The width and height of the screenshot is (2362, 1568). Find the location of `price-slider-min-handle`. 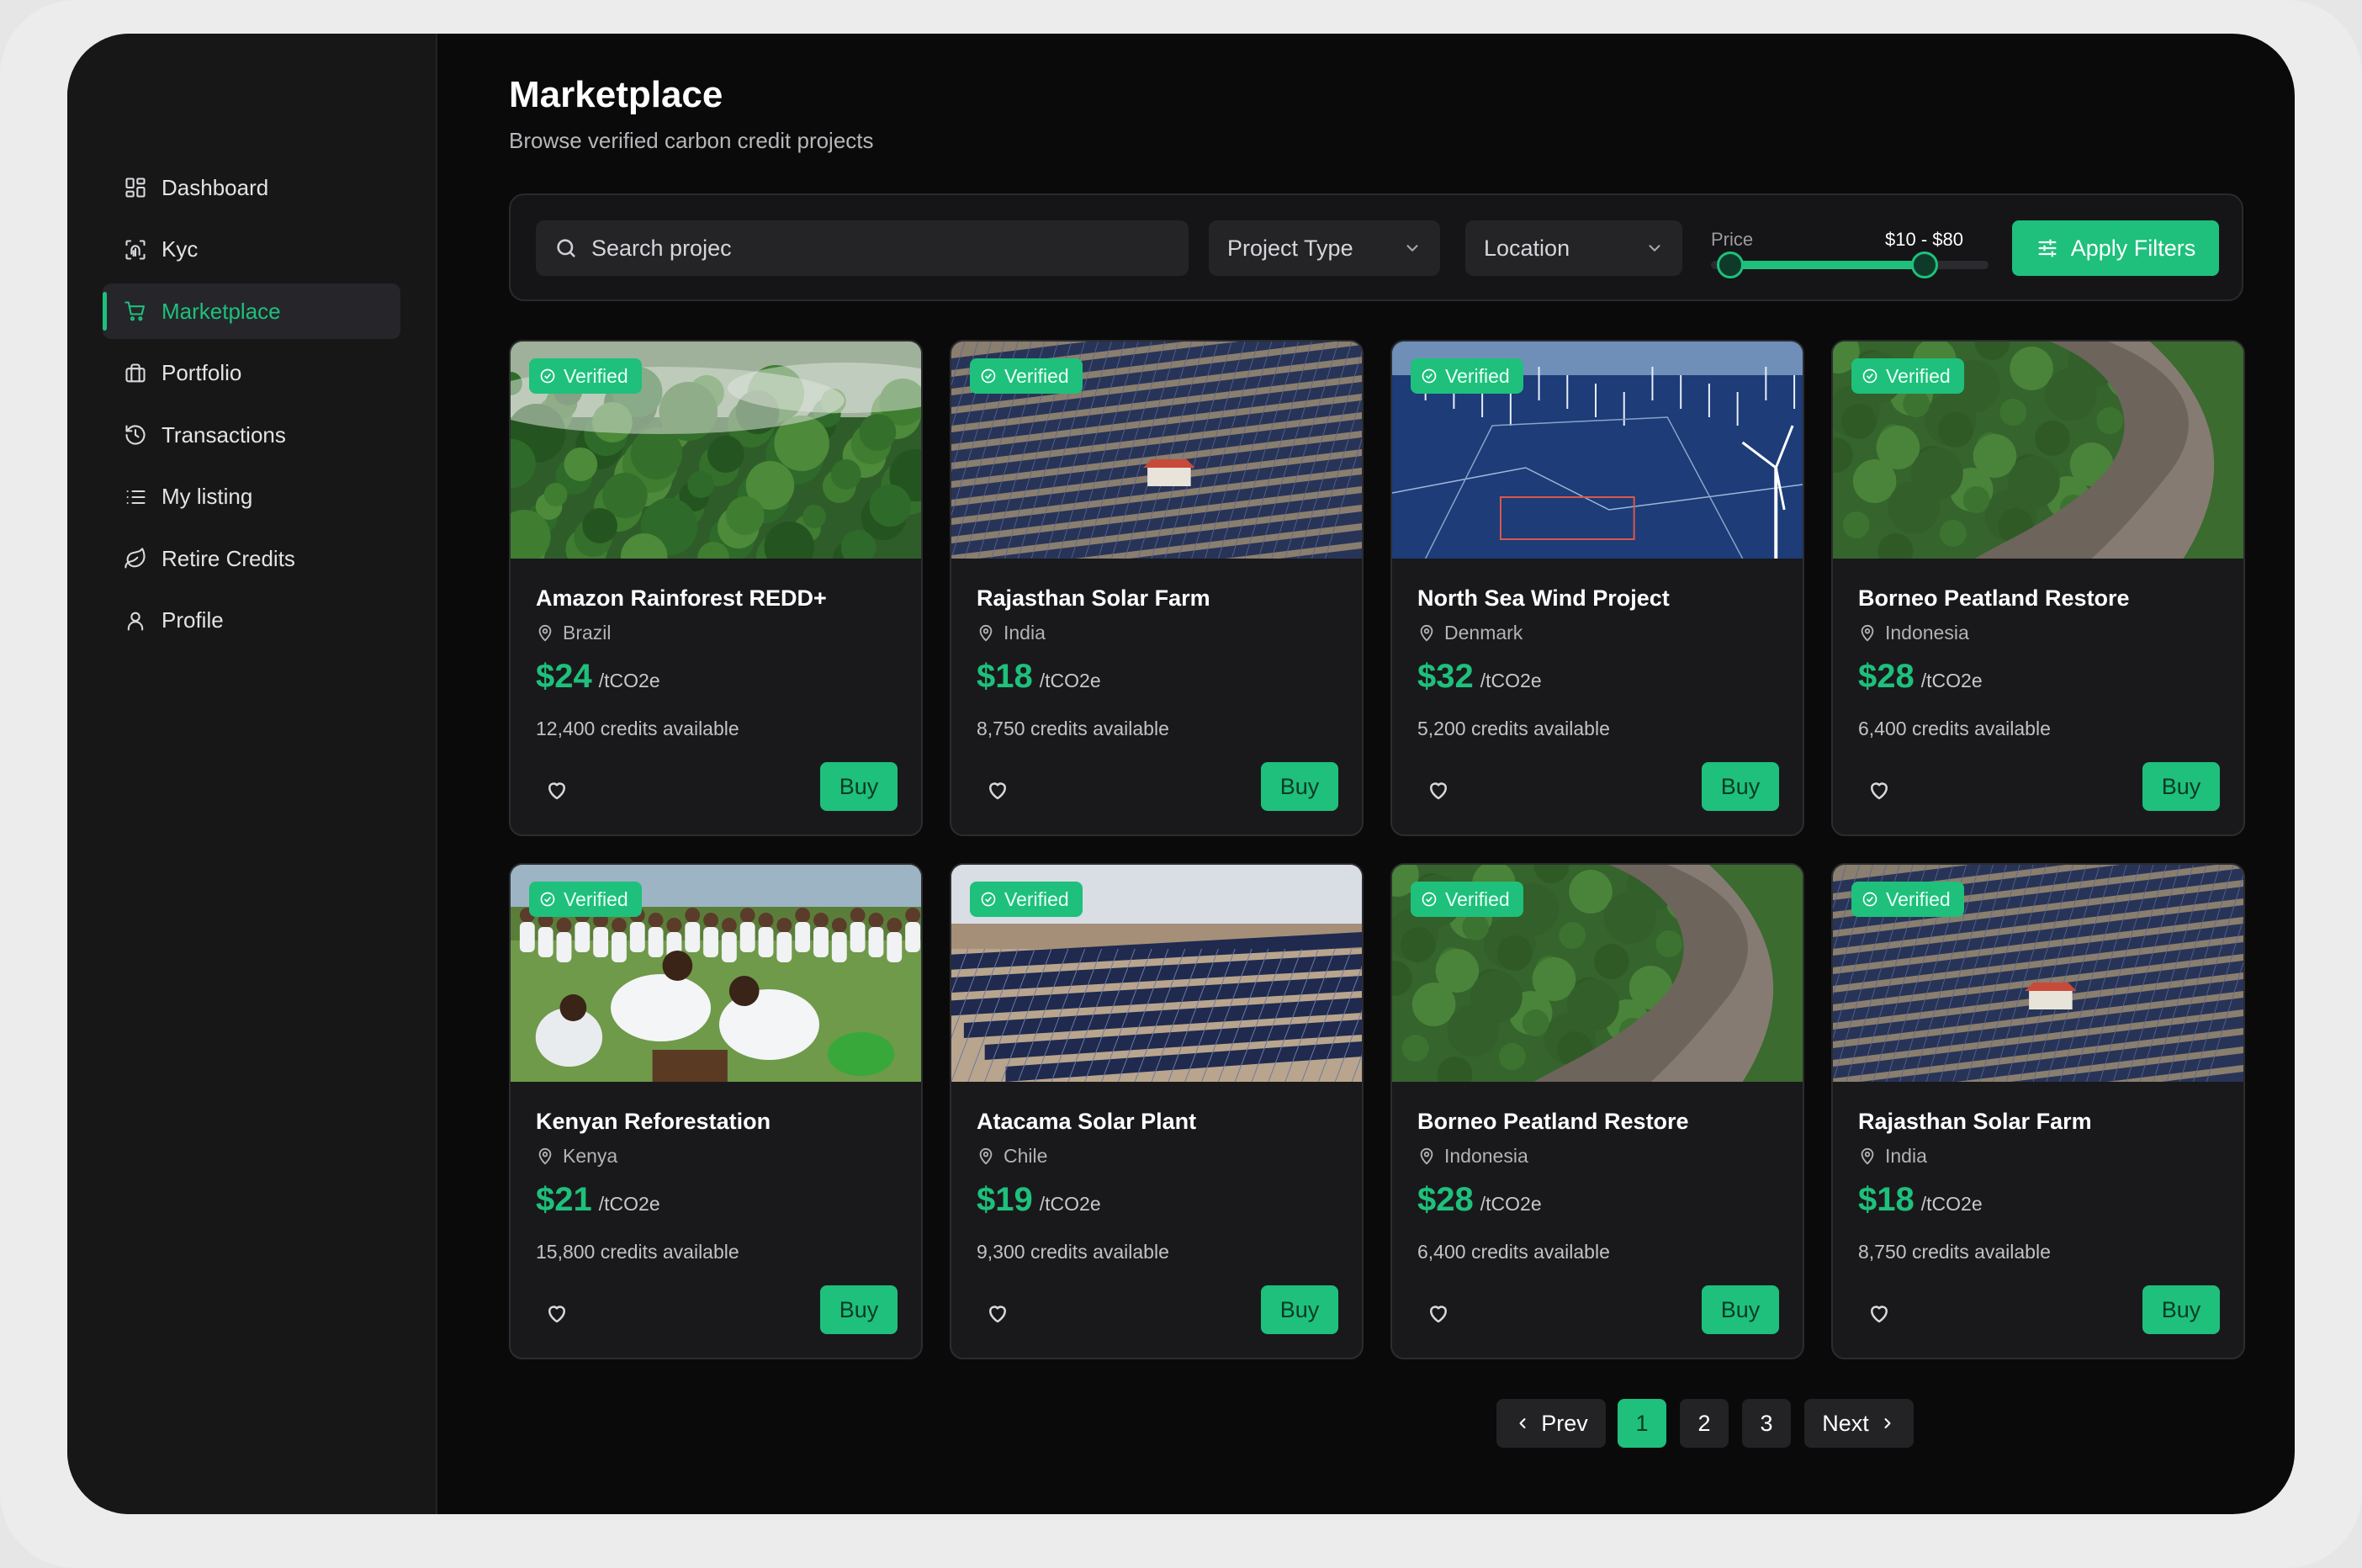

price-slider-min-handle is located at coordinates (1731, 265).